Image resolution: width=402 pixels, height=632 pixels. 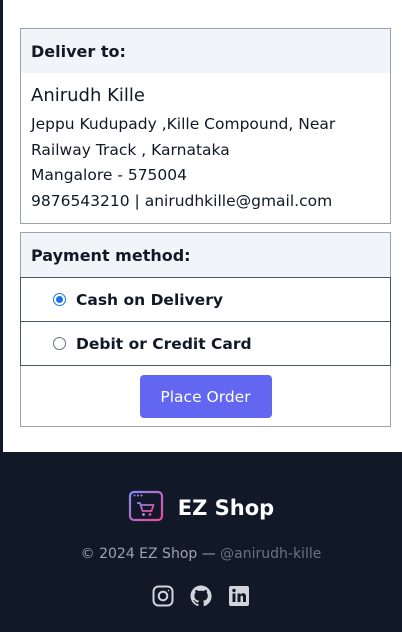 What do you see at coordinates (239, 596) in the screenshot?
I see `linkedin-icon` at bounding box center [239, 596].